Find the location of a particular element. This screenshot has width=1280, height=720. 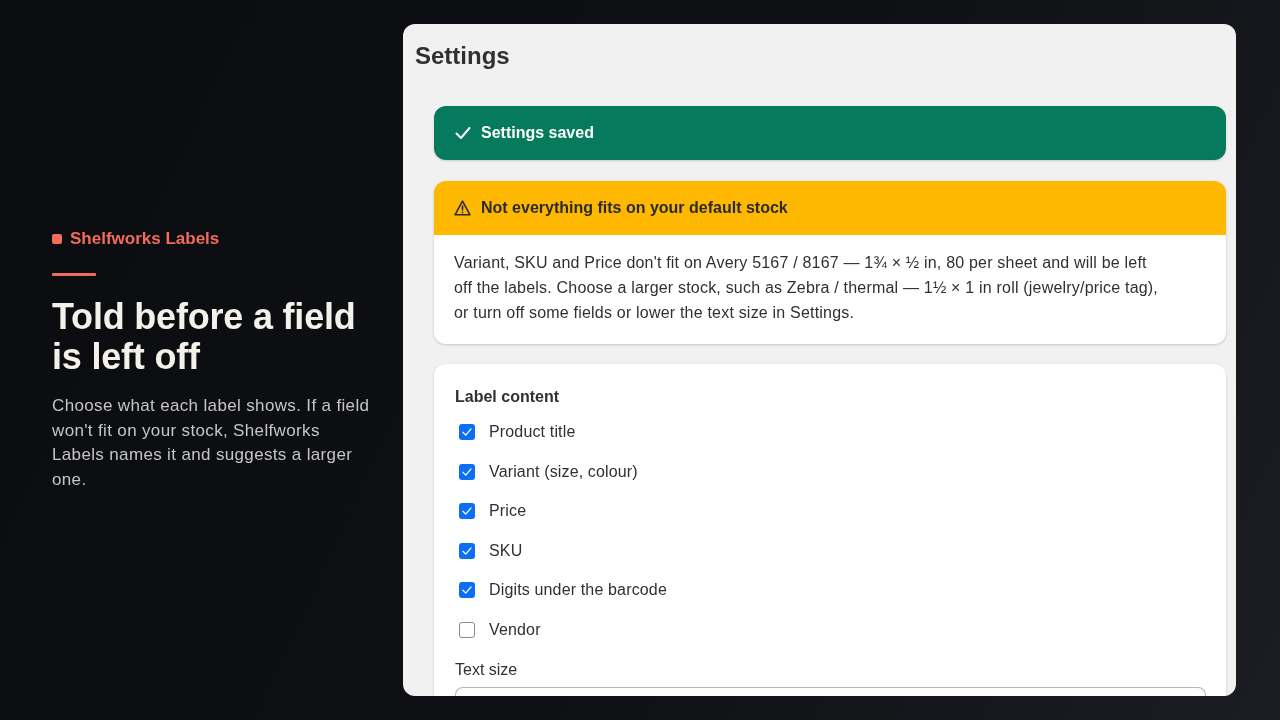

checkbox-label: Digits under the barcode is located at coordinates (578, 590).